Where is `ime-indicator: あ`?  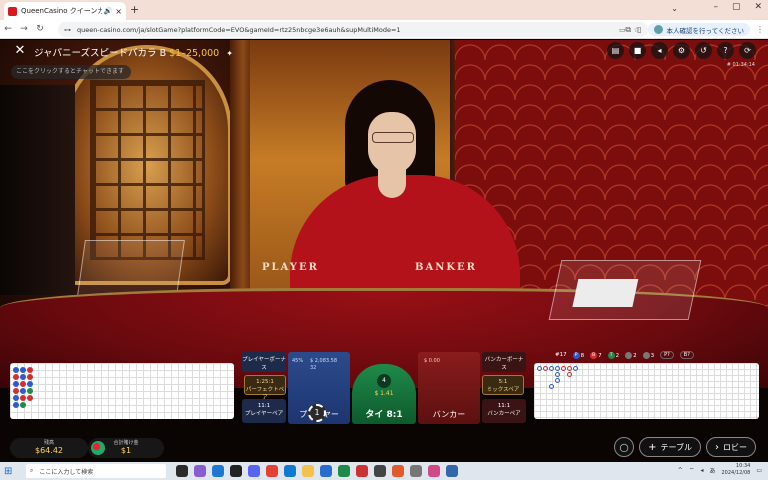
ime-indicator: あ is located at coordinates (712, 470).